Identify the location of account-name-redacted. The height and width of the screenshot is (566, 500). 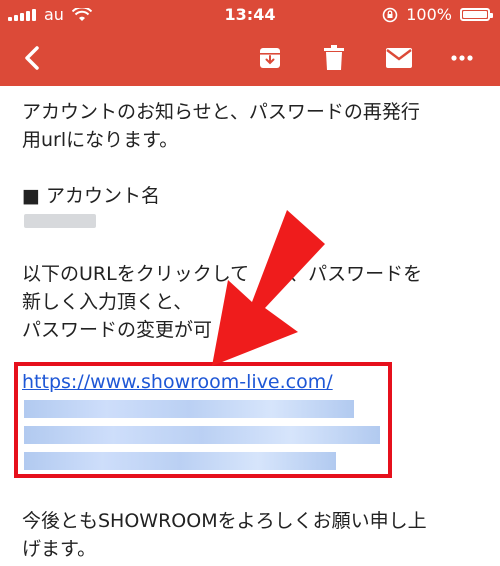
(60, 221).